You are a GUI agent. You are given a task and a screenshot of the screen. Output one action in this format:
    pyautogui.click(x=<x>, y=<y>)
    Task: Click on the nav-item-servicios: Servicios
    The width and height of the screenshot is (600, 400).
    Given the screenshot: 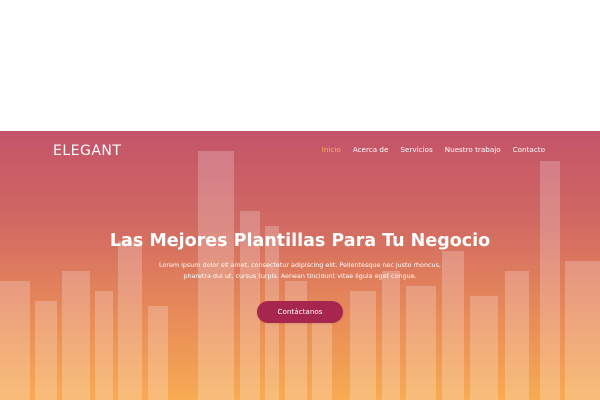 What is the action you would take?
    pyautogui.click(x=416, y=149)
    